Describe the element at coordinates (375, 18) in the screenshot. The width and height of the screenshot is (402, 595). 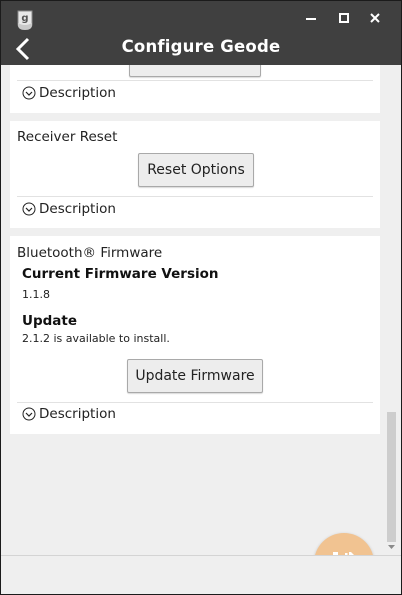
I see `close-icon` at that location.